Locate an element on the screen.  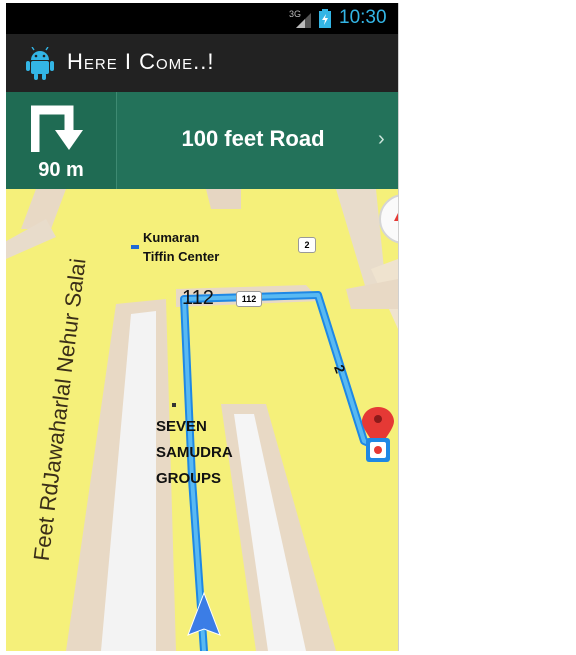
android-icon is located at coordinates (40, 64).